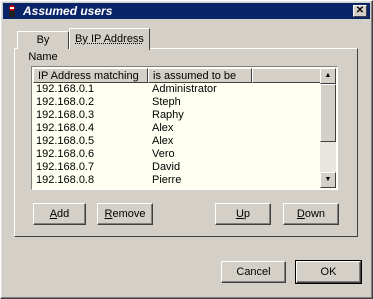 The image size is (373, 299). I want to click on ip-cell: 192.168.0.4, so click(65, 128).